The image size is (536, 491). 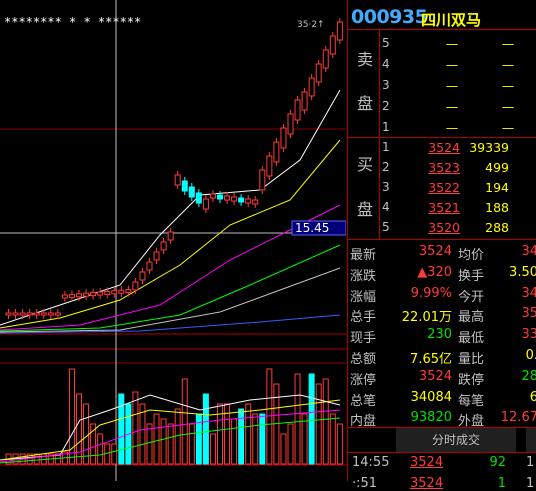 What do you see at coordinates (530, 355) in the screenshot?
I see `stat-value: 0.` at bounding box center [530, 355].